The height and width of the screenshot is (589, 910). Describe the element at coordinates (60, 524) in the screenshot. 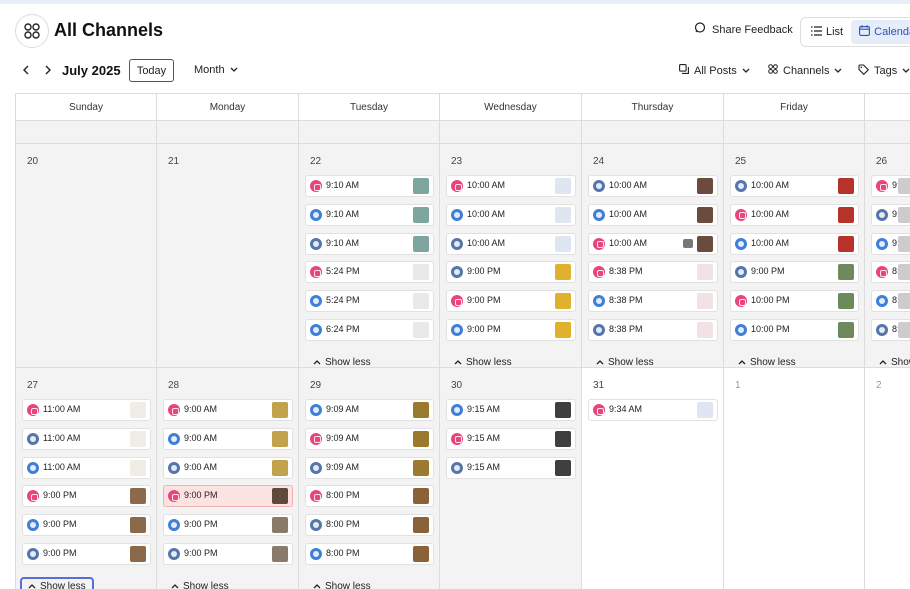

I see `post-time: 9:00 PM` at that location.